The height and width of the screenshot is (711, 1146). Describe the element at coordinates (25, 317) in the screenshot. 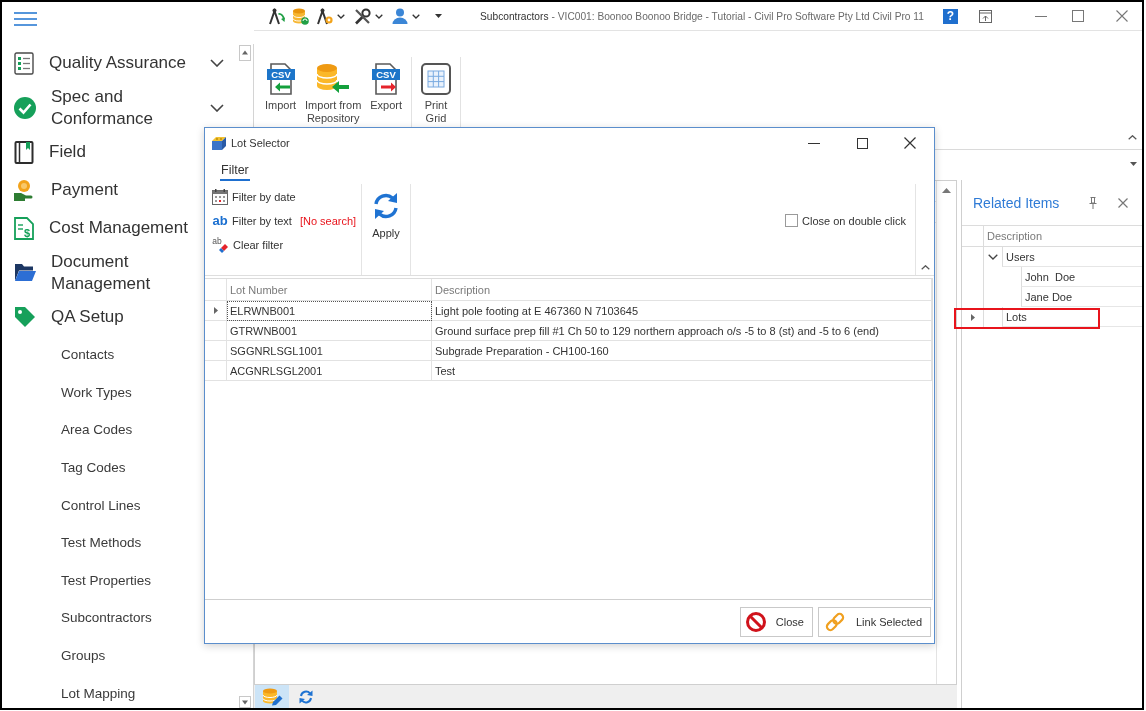

I see `tag-icon` at that location.